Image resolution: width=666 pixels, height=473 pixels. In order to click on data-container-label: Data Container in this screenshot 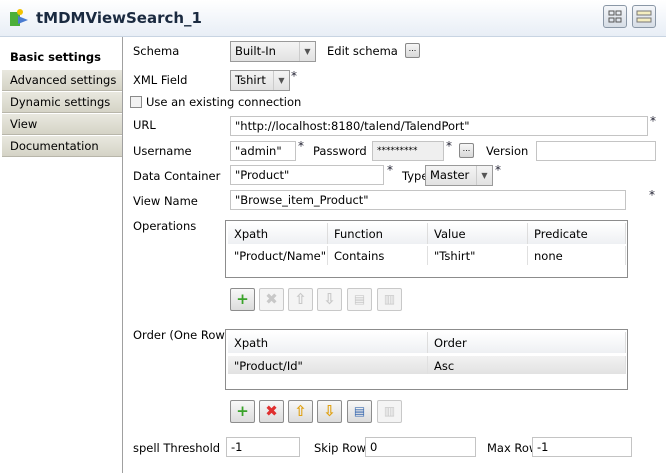, I will do `click(177, 176)`.